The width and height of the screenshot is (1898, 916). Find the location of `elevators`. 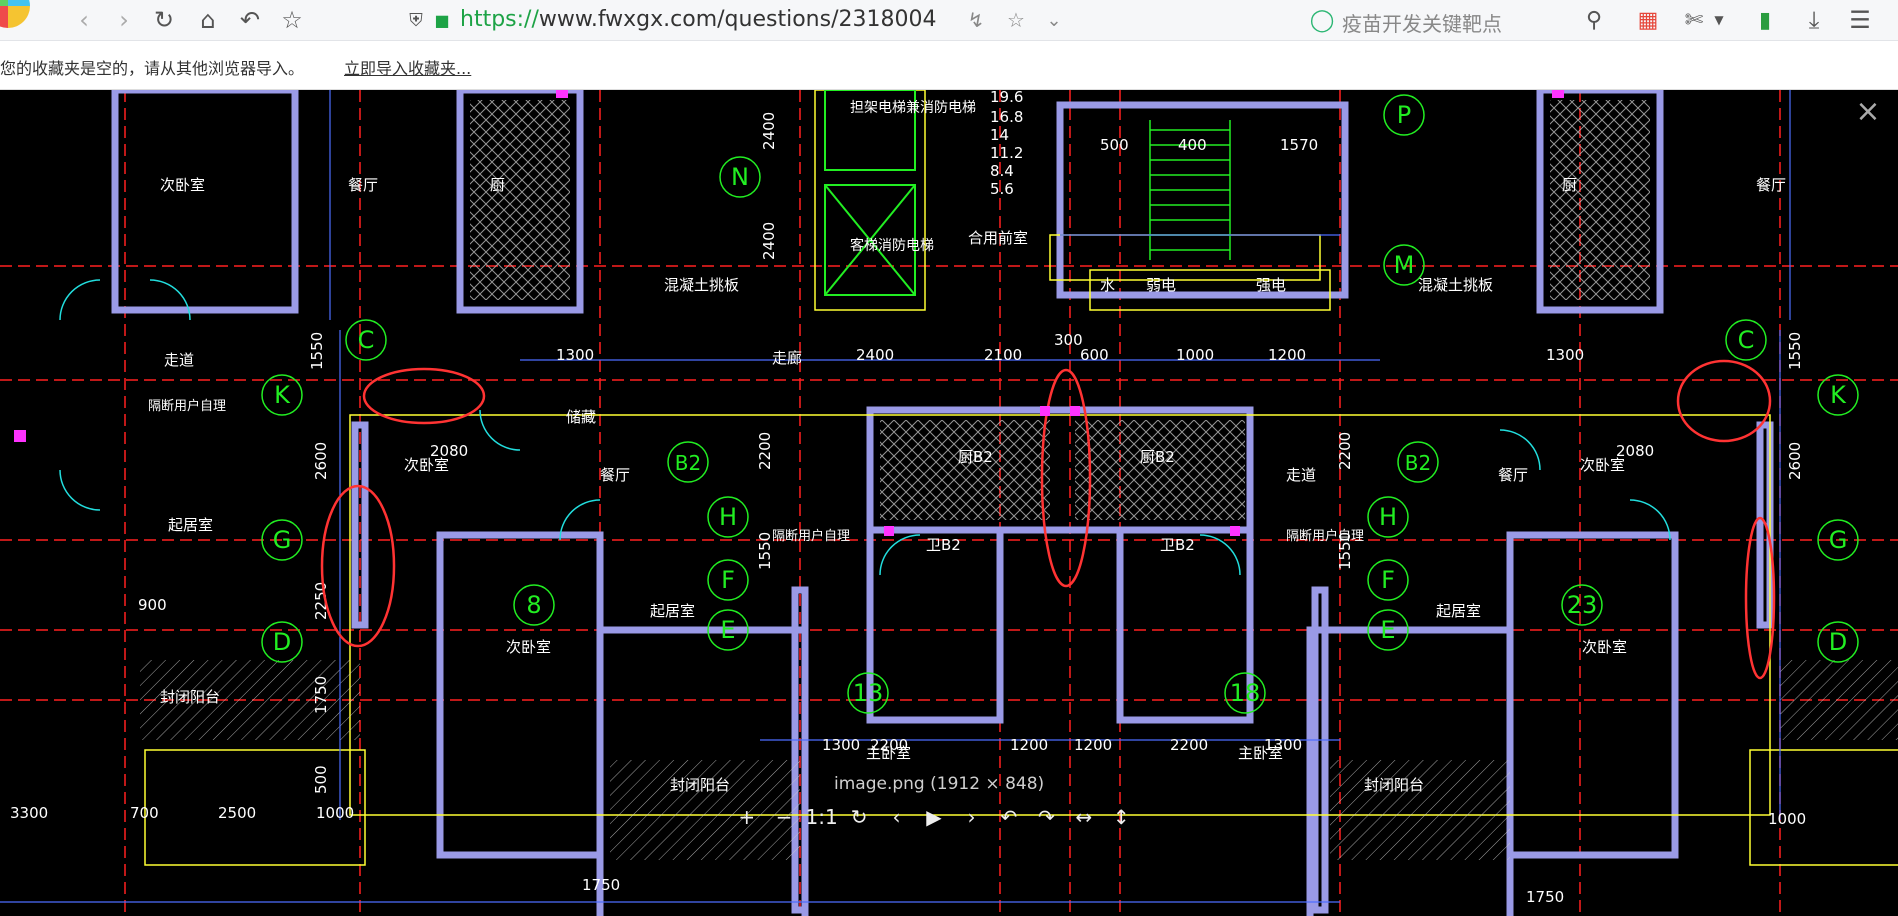

elevators is located at coordinates (870, 193).